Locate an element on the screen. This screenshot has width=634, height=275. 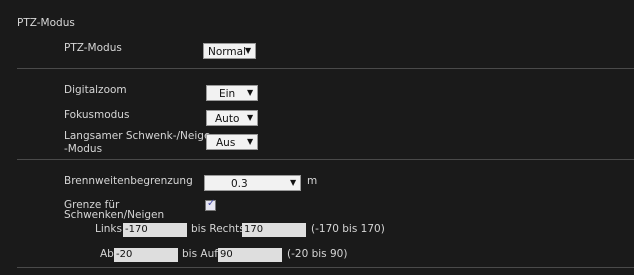
ptz-mode-label: PTZ-Modus is located at coordinates (93, 48).